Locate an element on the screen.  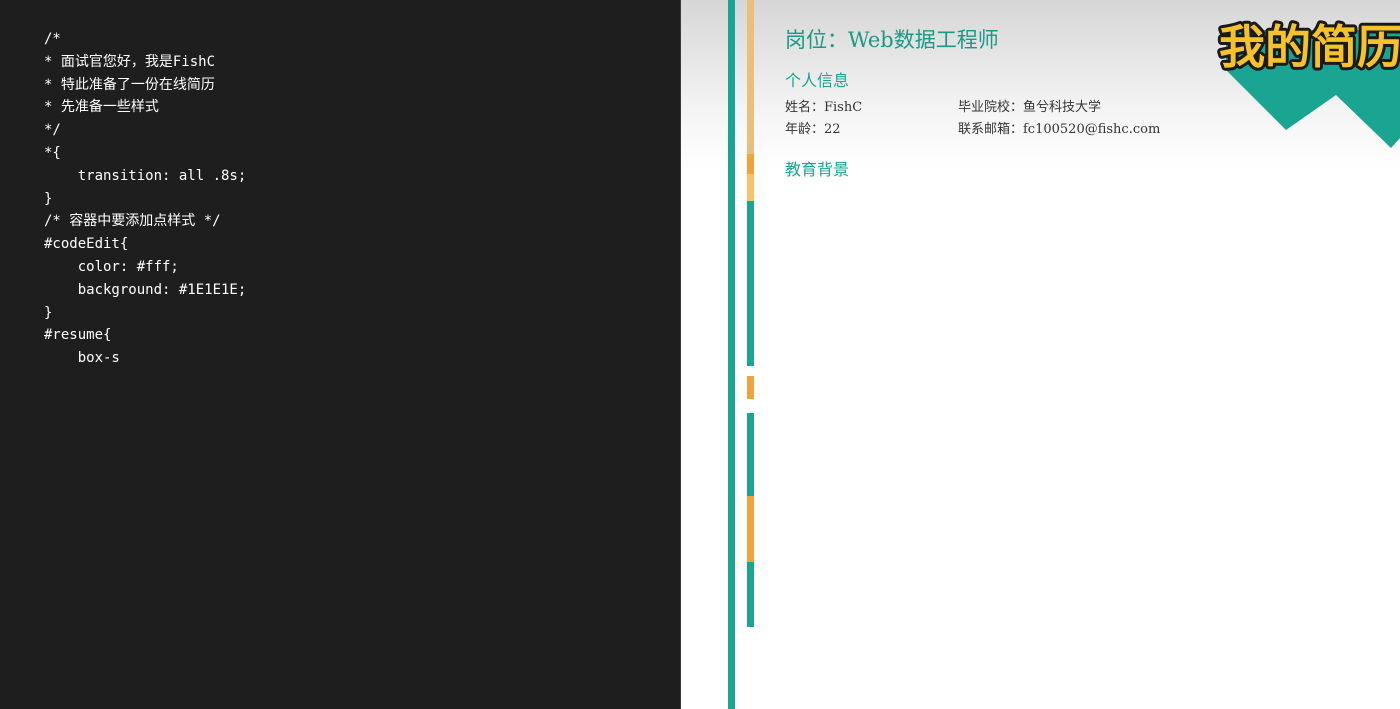
code-line: transition: all .8s; is located at coordinates (145, 175).